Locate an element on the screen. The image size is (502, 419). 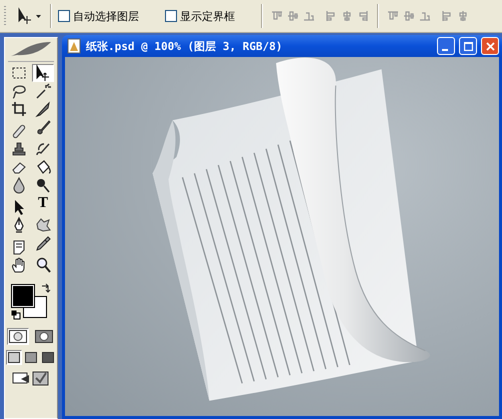
maximize-button is located at coordinates (468, 46).